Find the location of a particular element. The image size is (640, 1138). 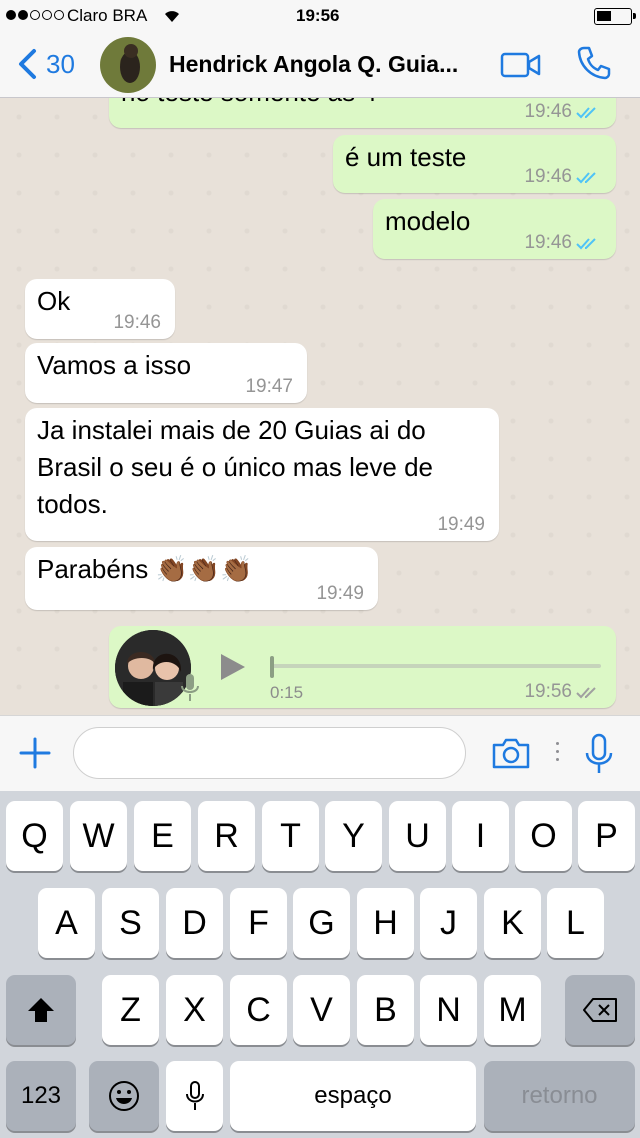

video-call-icon is located at coordinates (521, 65).